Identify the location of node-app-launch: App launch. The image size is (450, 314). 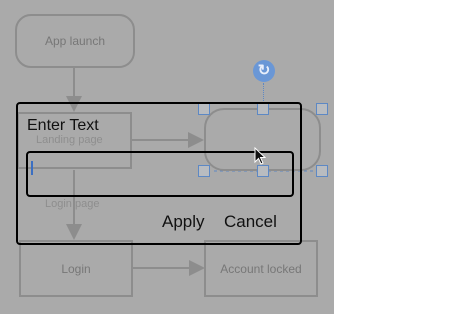
(75, 41).